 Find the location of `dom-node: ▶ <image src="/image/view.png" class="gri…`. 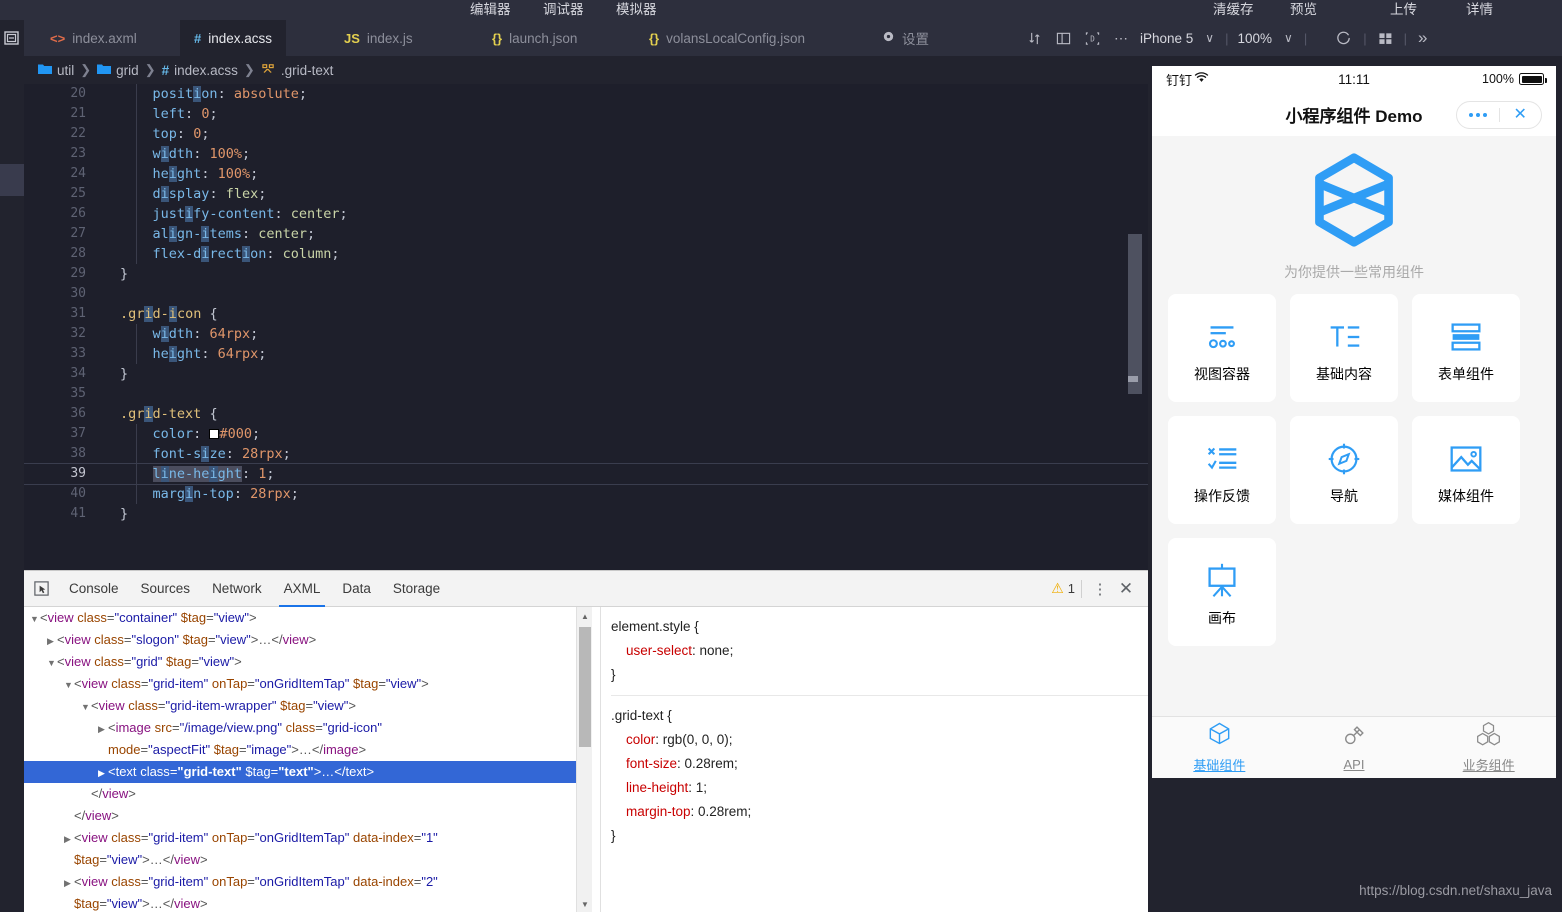

dom-node: ▶ <image src="/image/view.png" class="gri… is located at coordinates (300, 728).